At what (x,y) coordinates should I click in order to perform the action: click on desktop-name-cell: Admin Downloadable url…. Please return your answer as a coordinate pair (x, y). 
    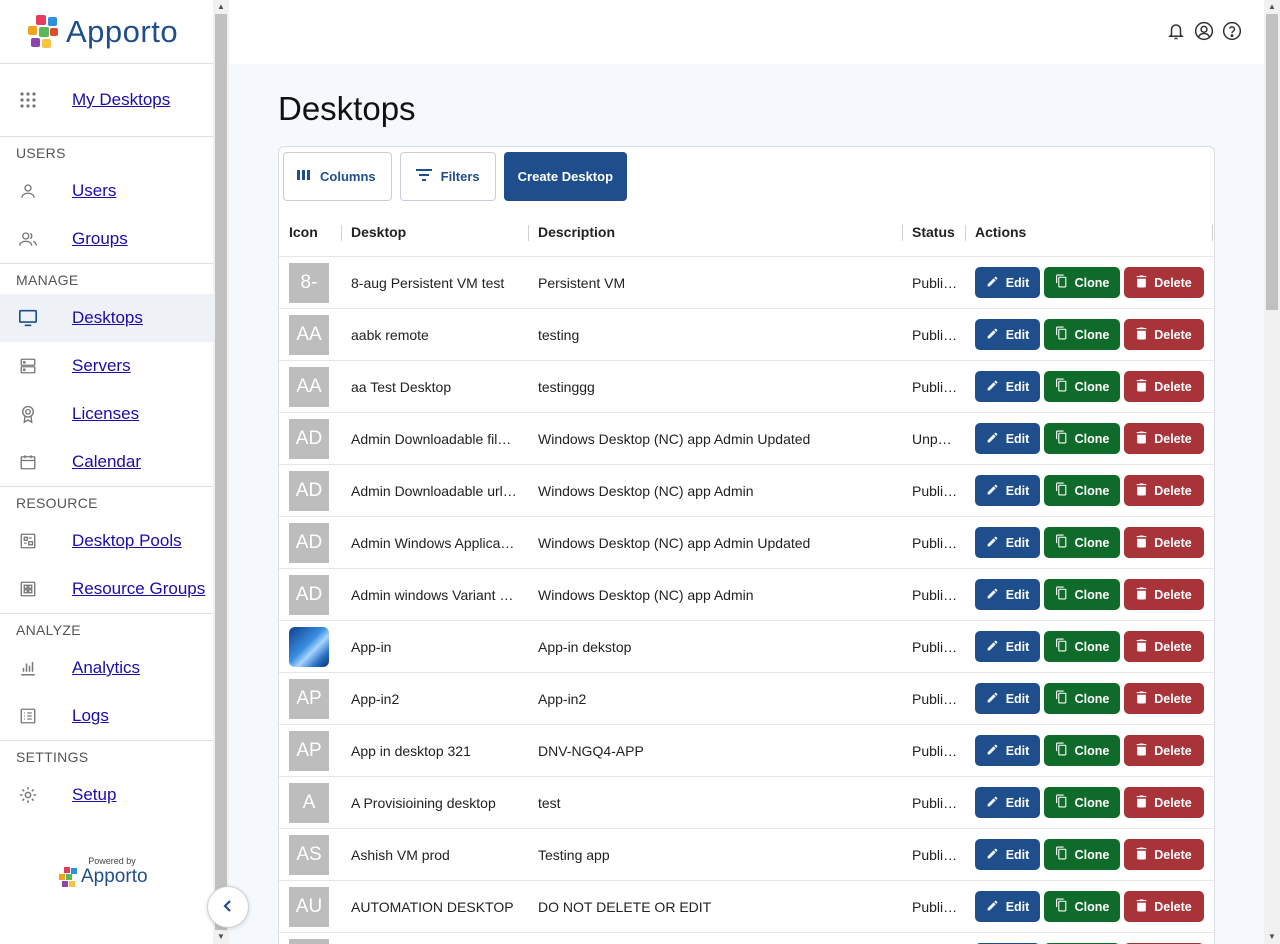
    Looking at the image, I should click on (437, 491).